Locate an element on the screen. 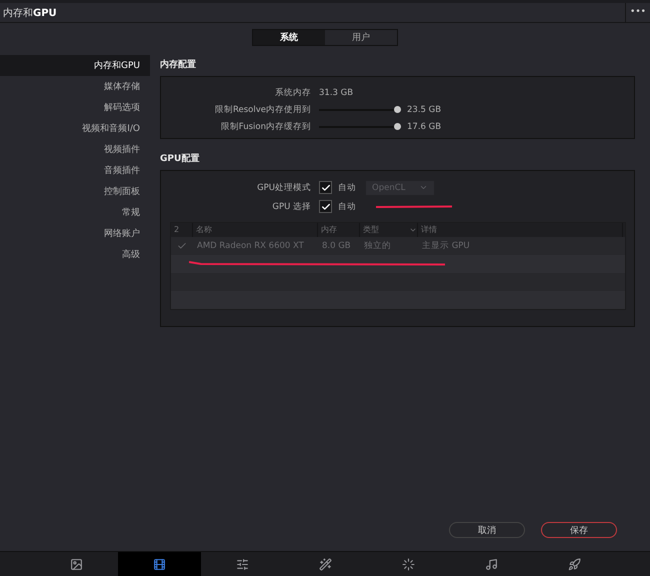 This screenshot has width=650, height=576. sidebar-item: 音频插件 is located at coordinates (75, 170).